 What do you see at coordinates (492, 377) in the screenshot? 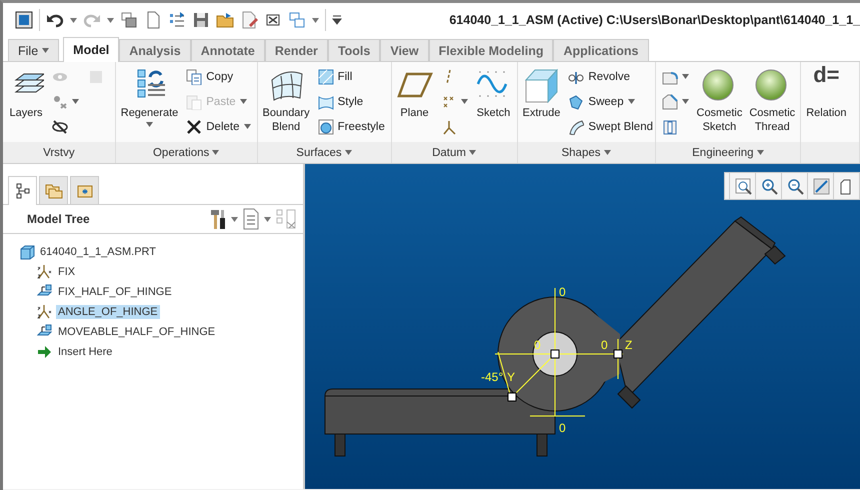
I see `dimension-label: -45°` at bounding box center [492, 377].